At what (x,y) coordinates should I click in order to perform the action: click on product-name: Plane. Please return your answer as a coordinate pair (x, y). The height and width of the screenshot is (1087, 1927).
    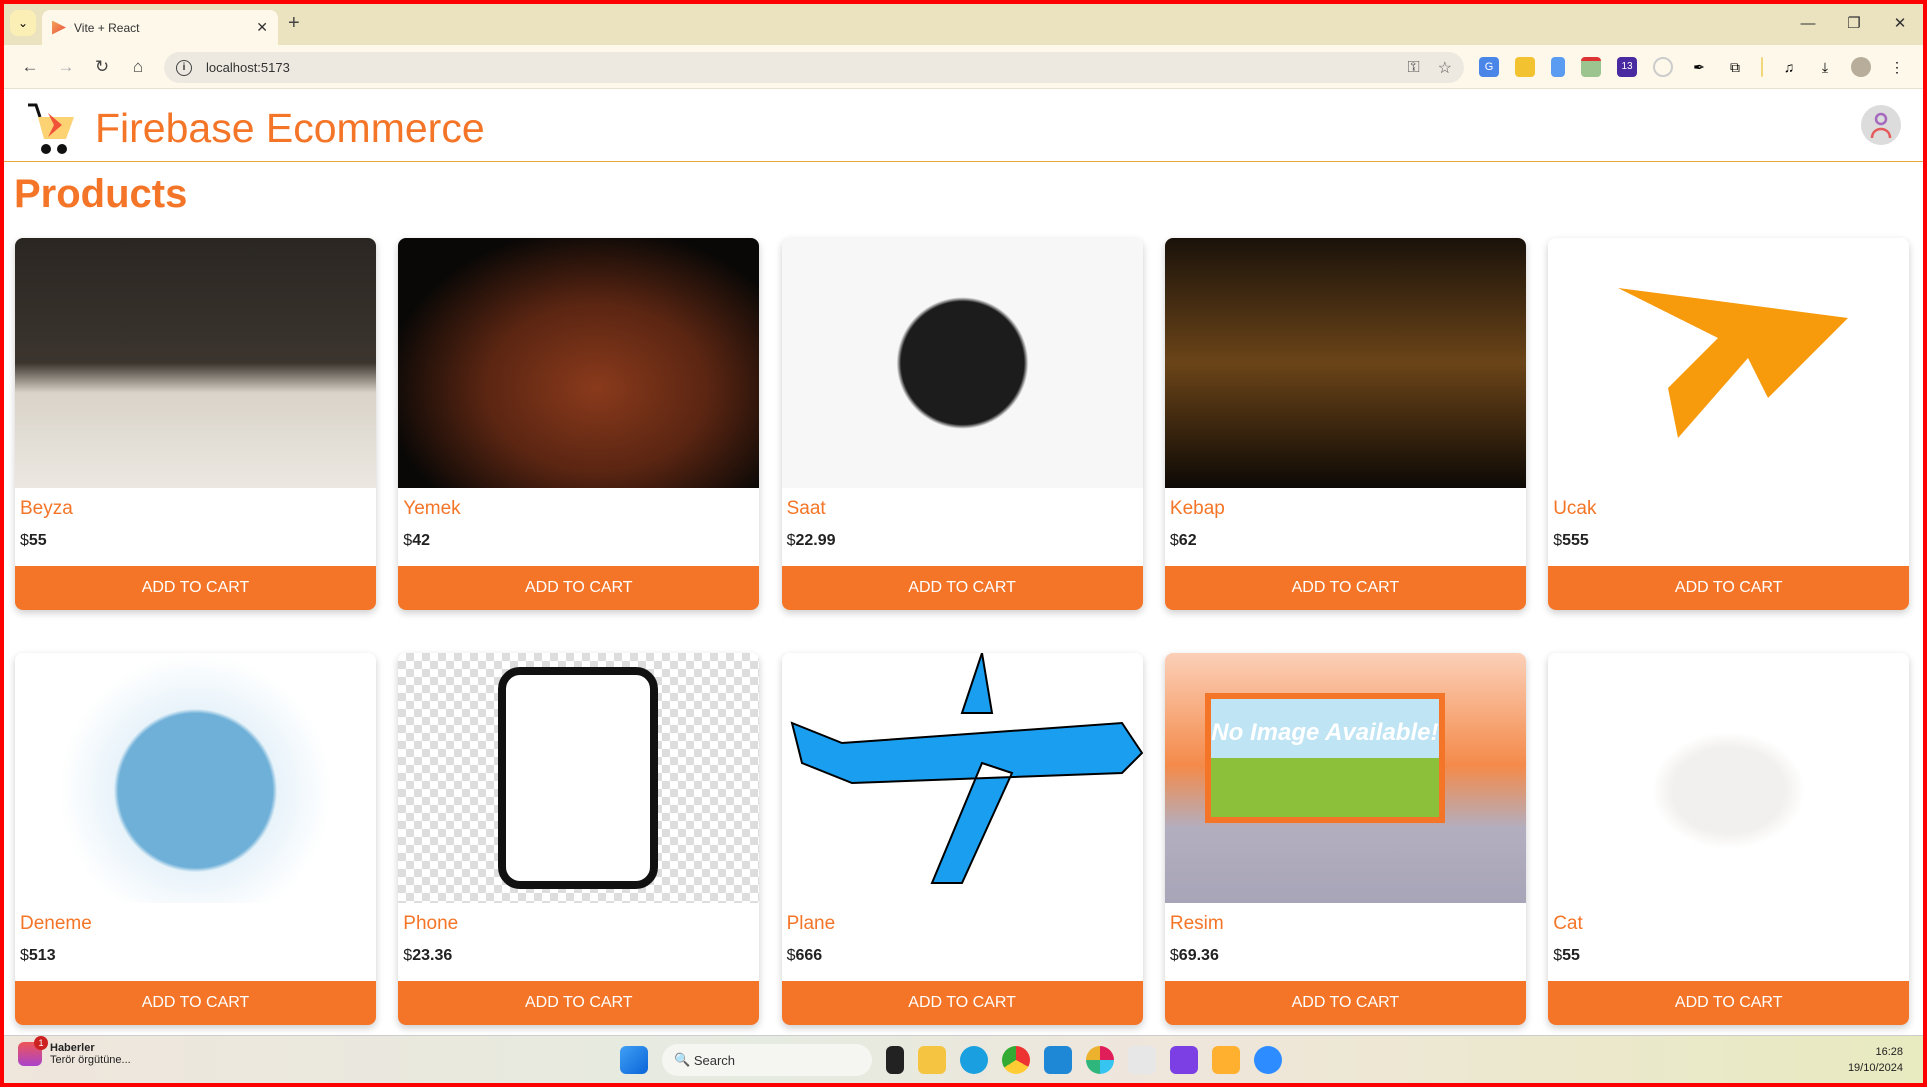
    Looking at the image, I should click on (811, 924).